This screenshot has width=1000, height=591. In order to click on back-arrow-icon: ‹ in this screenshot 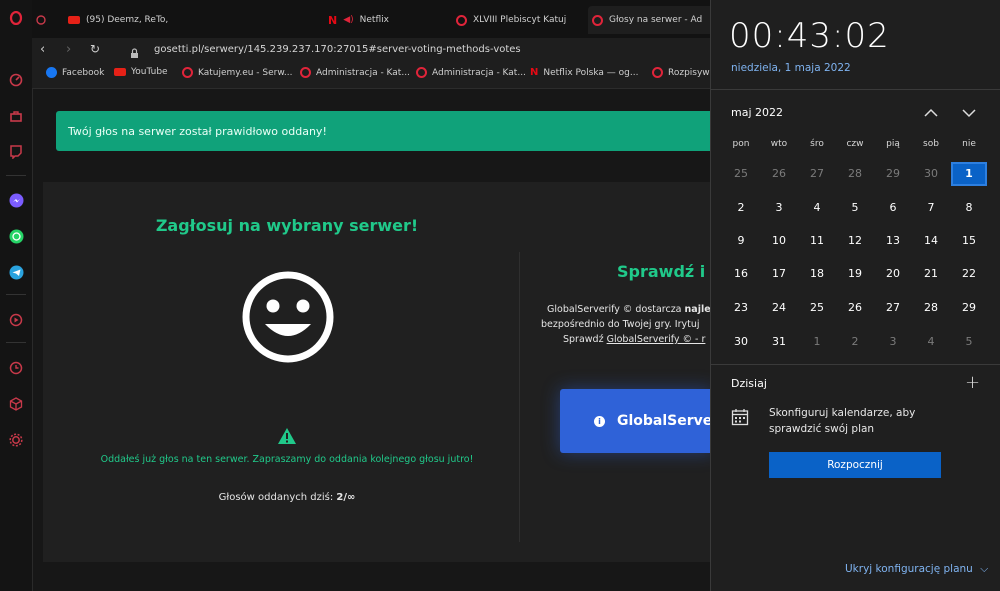, I will do `click(42, 49)`.